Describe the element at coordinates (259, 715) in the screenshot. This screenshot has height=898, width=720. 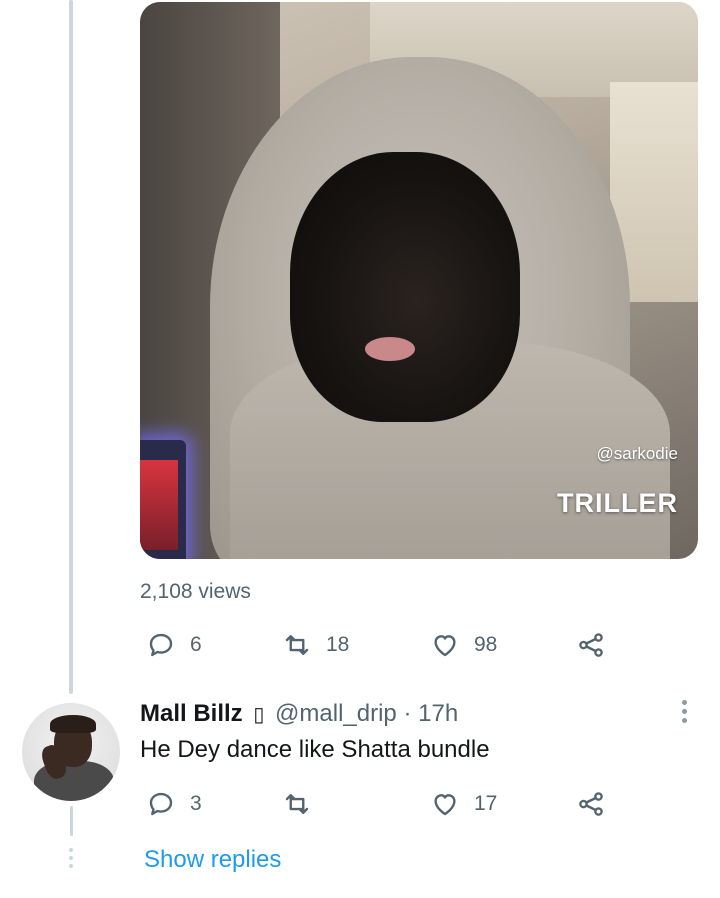
I see `emoji-glyph: ▯` at that location.